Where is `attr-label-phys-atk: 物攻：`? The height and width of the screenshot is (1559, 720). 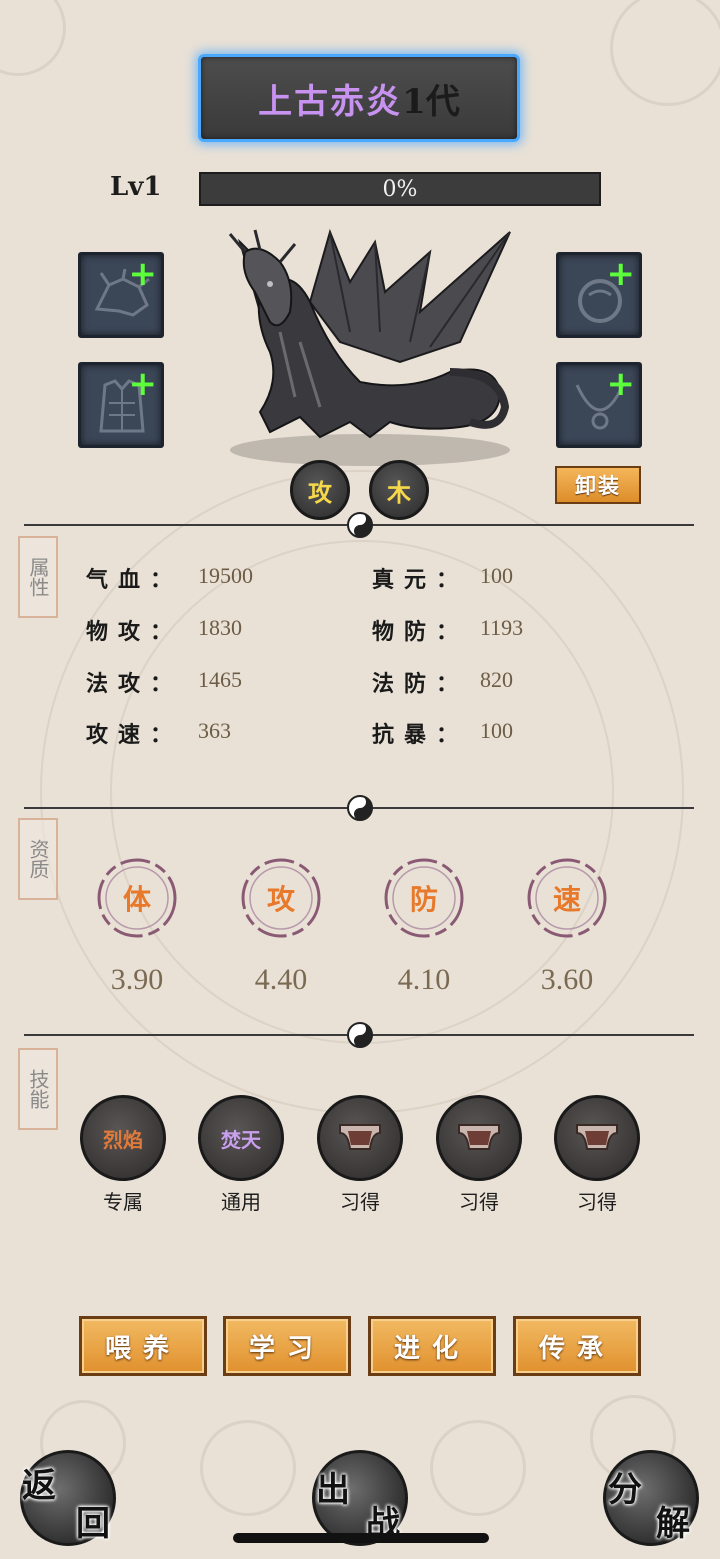 attr-label-phys-atk: 物攻： is located at coordinates (134, 632).